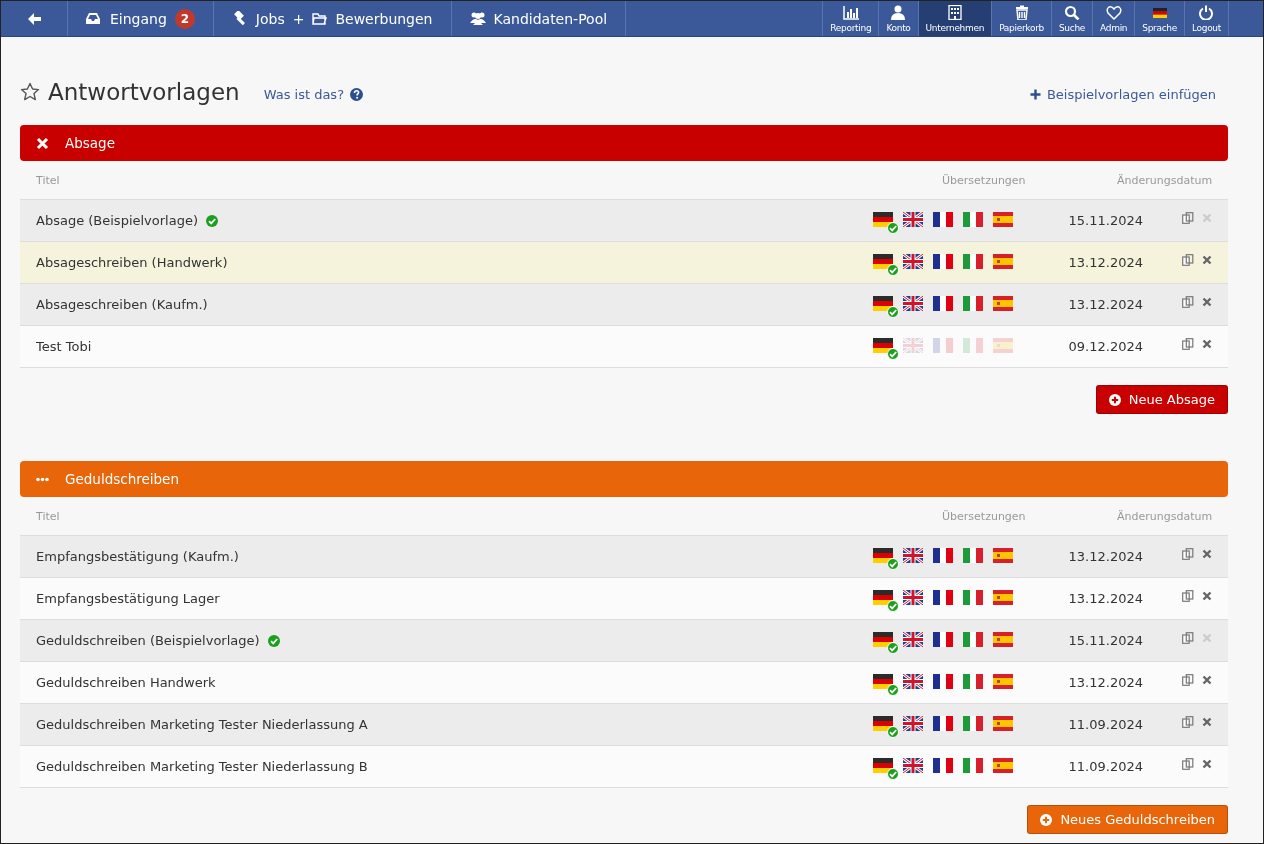  Describe the element at coordinates (539, 18) in the screenshot. I see `nav-link: Kandidaten-Pool` at that location.